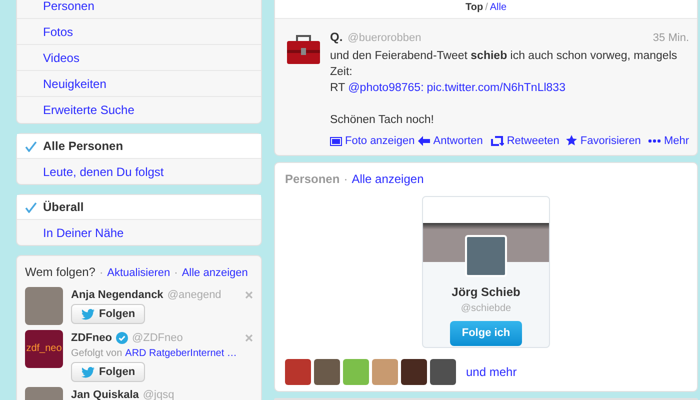 This screenshot has width=700, height=400. Describe the element at coordinates (654, 140) in the screenshot. I see `more-dots-icon` at that location.